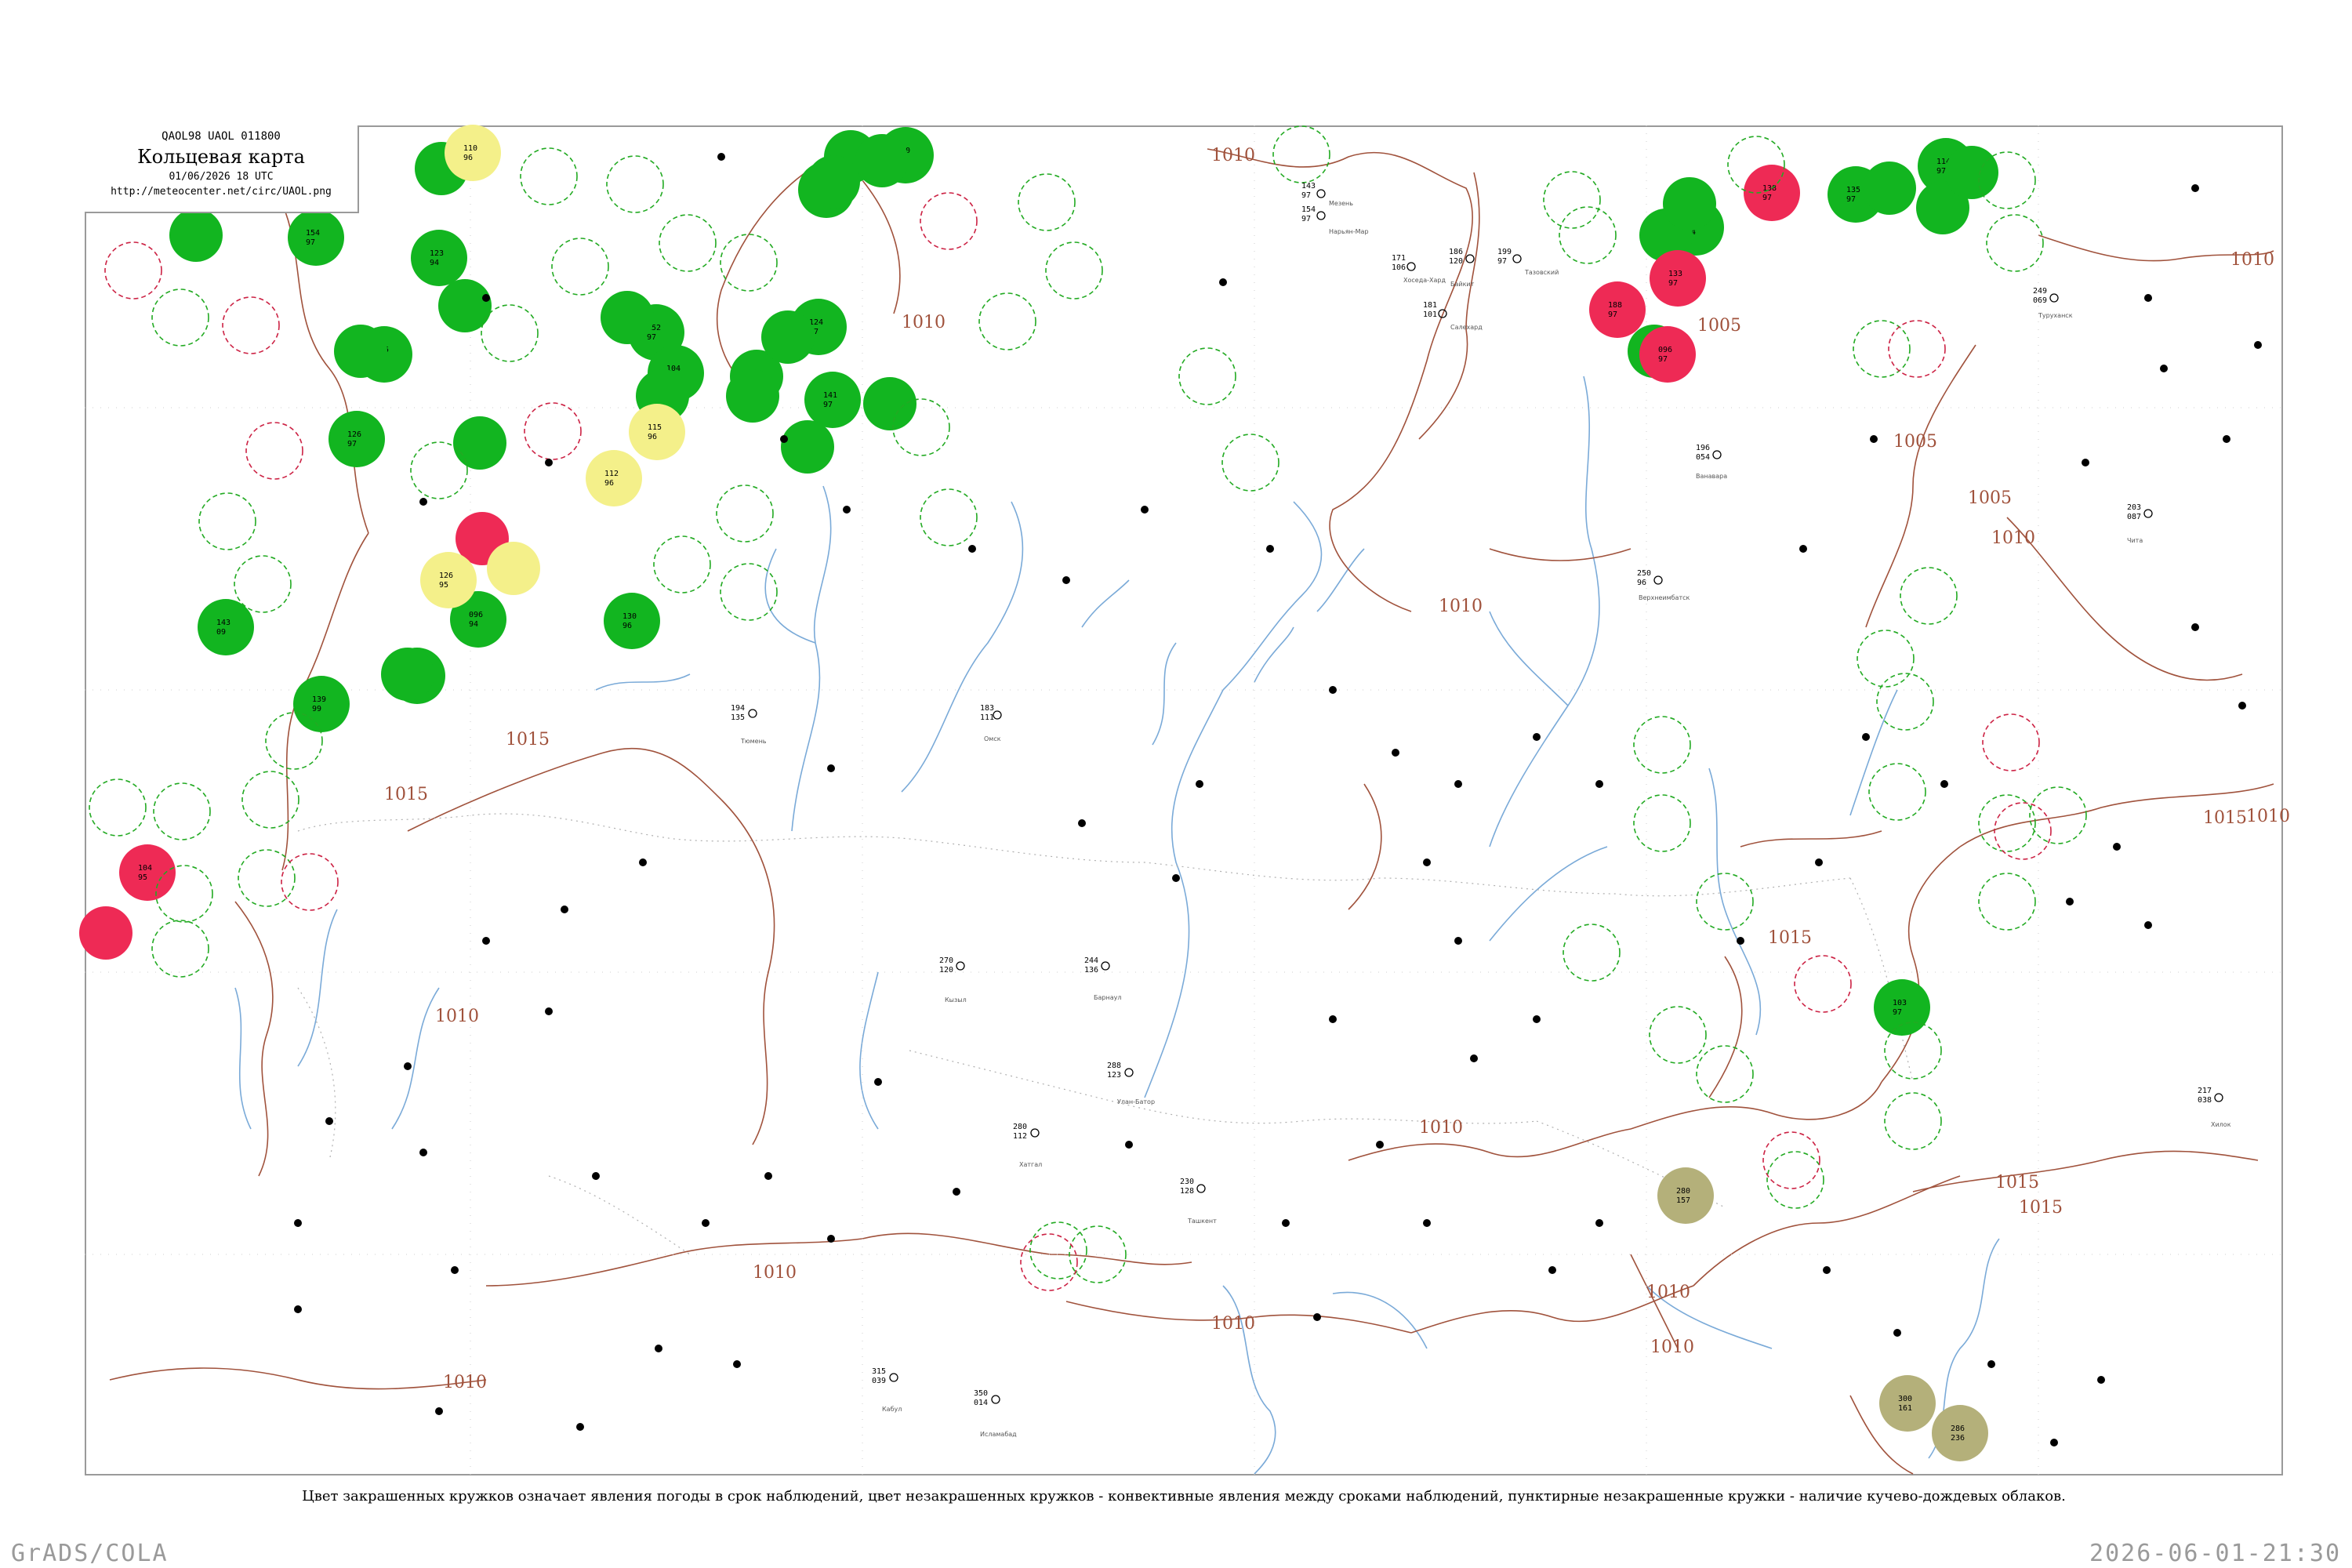 The width and height of the screenshot is (2352, 1568). Describe the element at coordinates (1091, 961) in the screenshot. I see `svg-text: 244` at that location.